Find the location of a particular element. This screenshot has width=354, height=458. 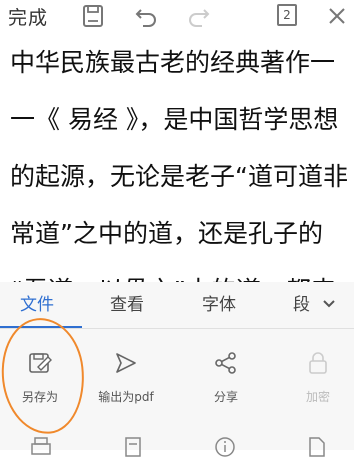

tabs-icon: 2 is located at coordinates (287, 15).